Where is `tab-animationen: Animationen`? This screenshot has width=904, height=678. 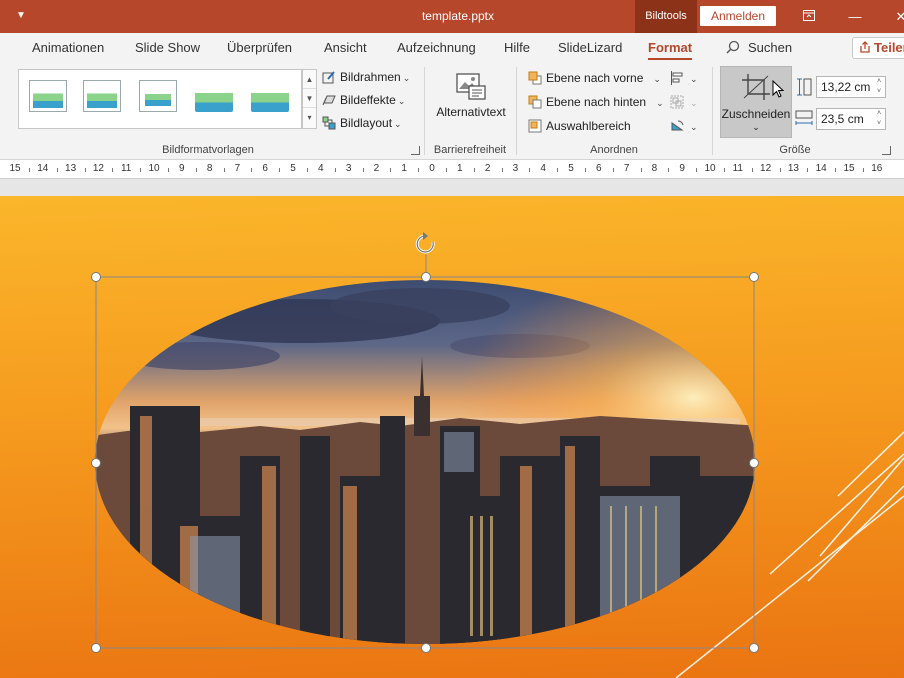
tab-animationen: Animationen is located at coordinates (68, 48).